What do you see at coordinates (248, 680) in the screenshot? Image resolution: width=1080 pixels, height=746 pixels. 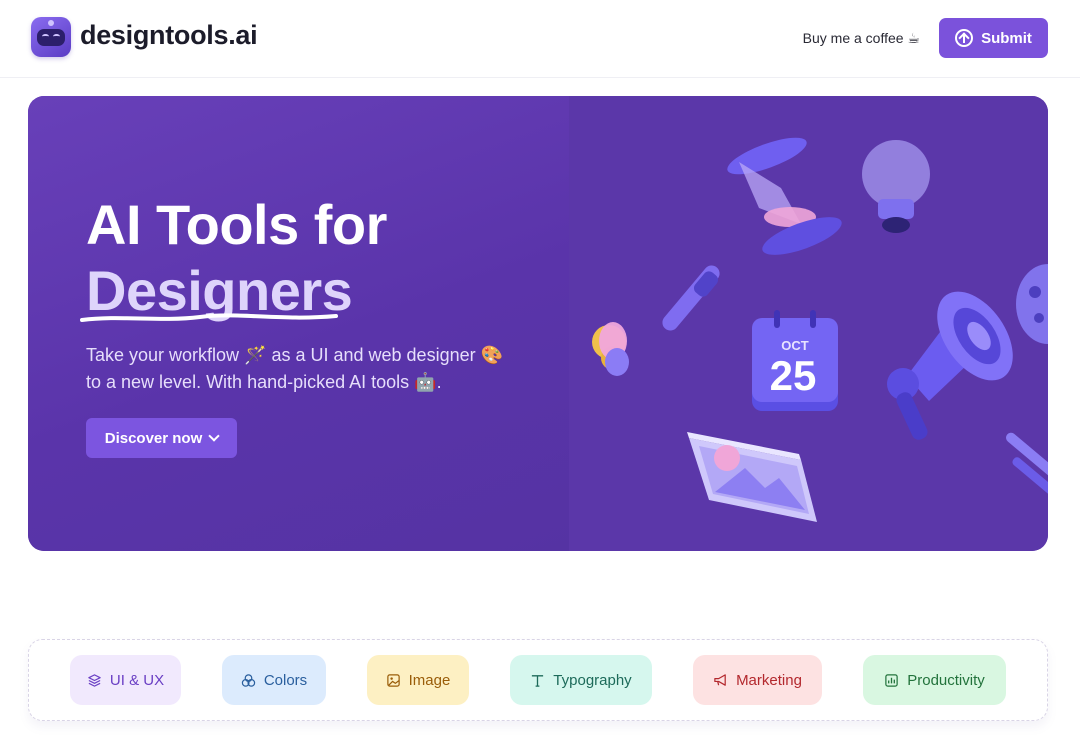 I see `color-circles-icon` at bounding box center [248, 680].